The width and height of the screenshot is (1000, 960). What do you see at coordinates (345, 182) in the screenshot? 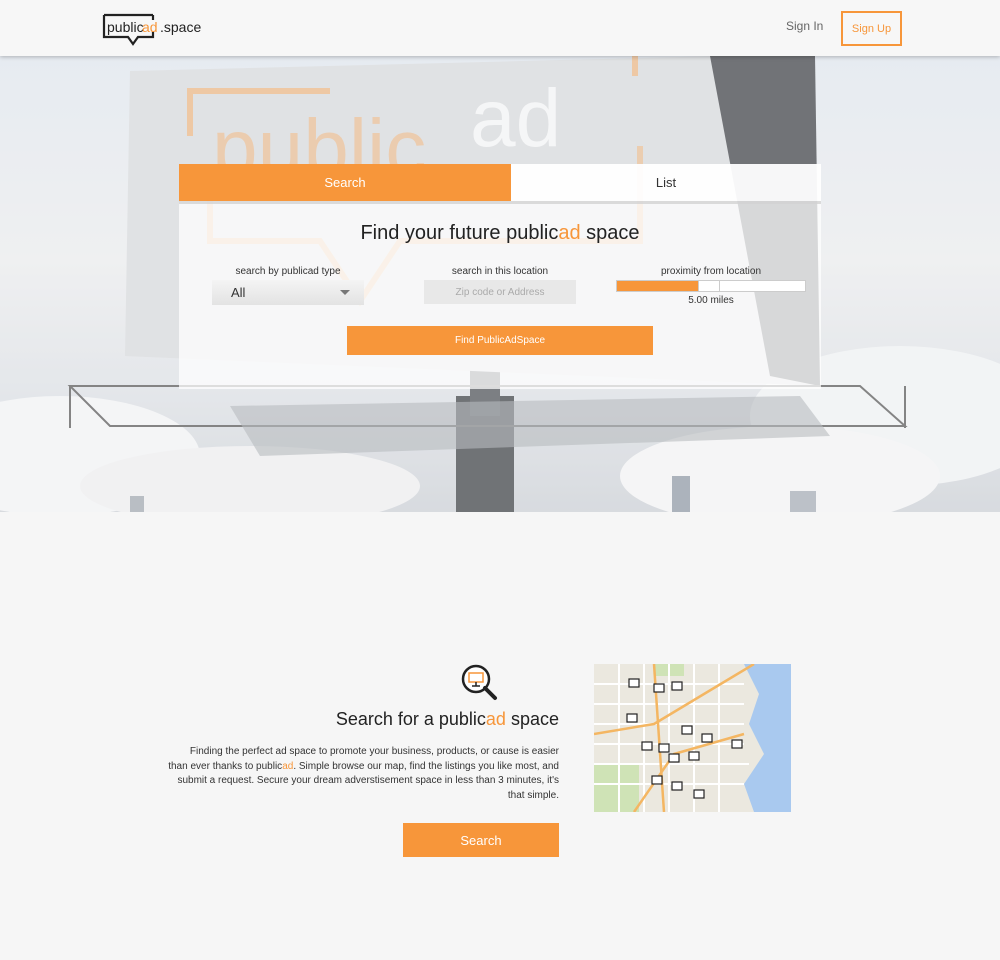
I see `tab-search: Search` at bounding box center [345, 182].